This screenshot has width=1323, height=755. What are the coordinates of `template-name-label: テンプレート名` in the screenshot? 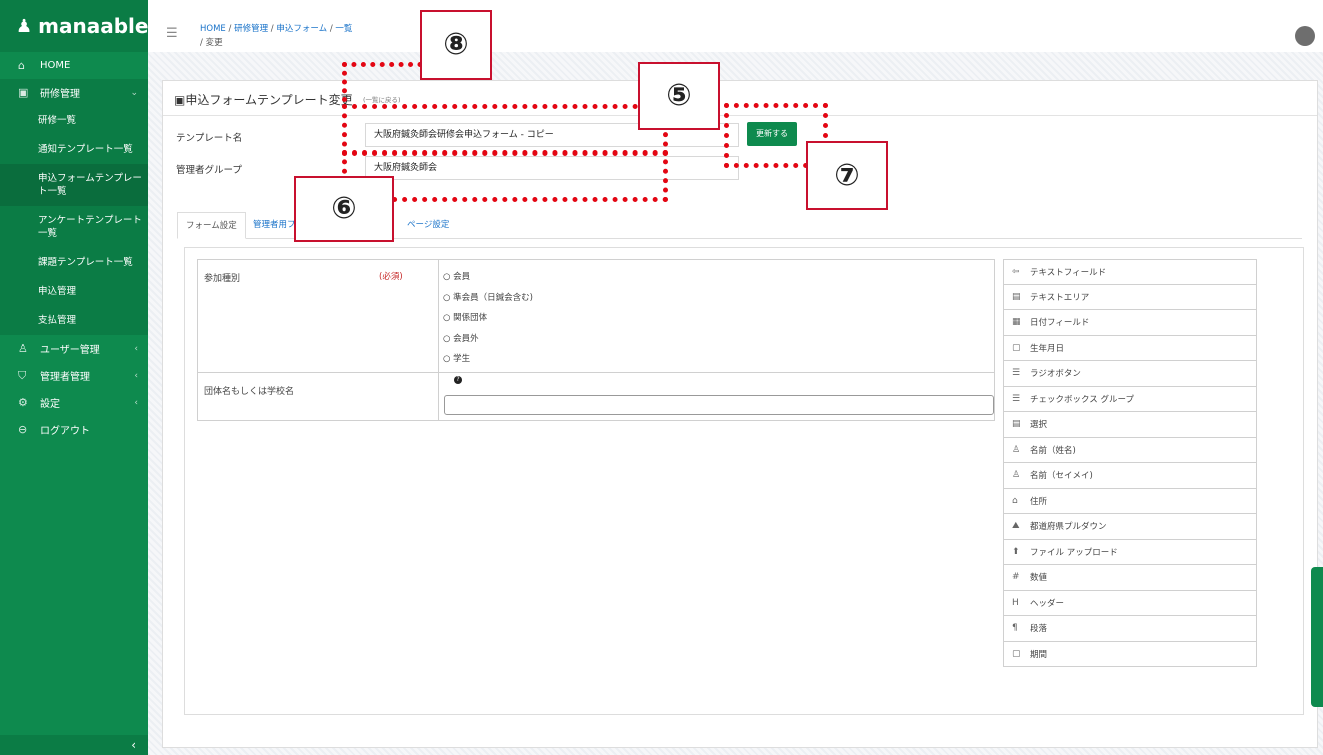 It's located at (209, 138).